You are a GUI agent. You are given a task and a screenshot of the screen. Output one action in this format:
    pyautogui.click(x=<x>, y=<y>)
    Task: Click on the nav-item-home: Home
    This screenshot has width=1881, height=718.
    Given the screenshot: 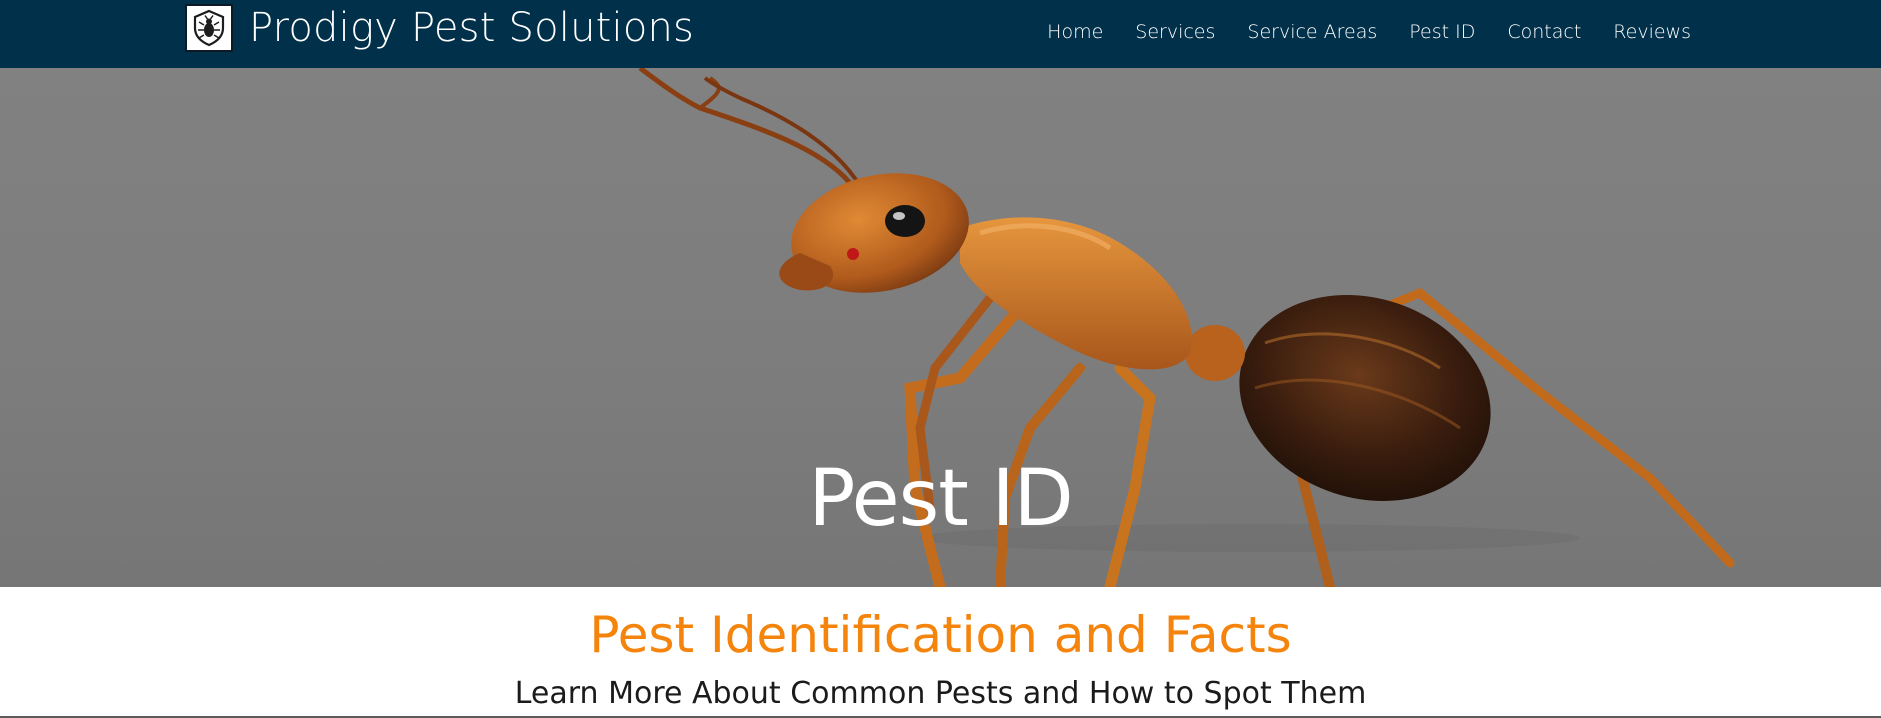 What is the action you would take?
    pyautogui.click(x=1075, y=32)
    